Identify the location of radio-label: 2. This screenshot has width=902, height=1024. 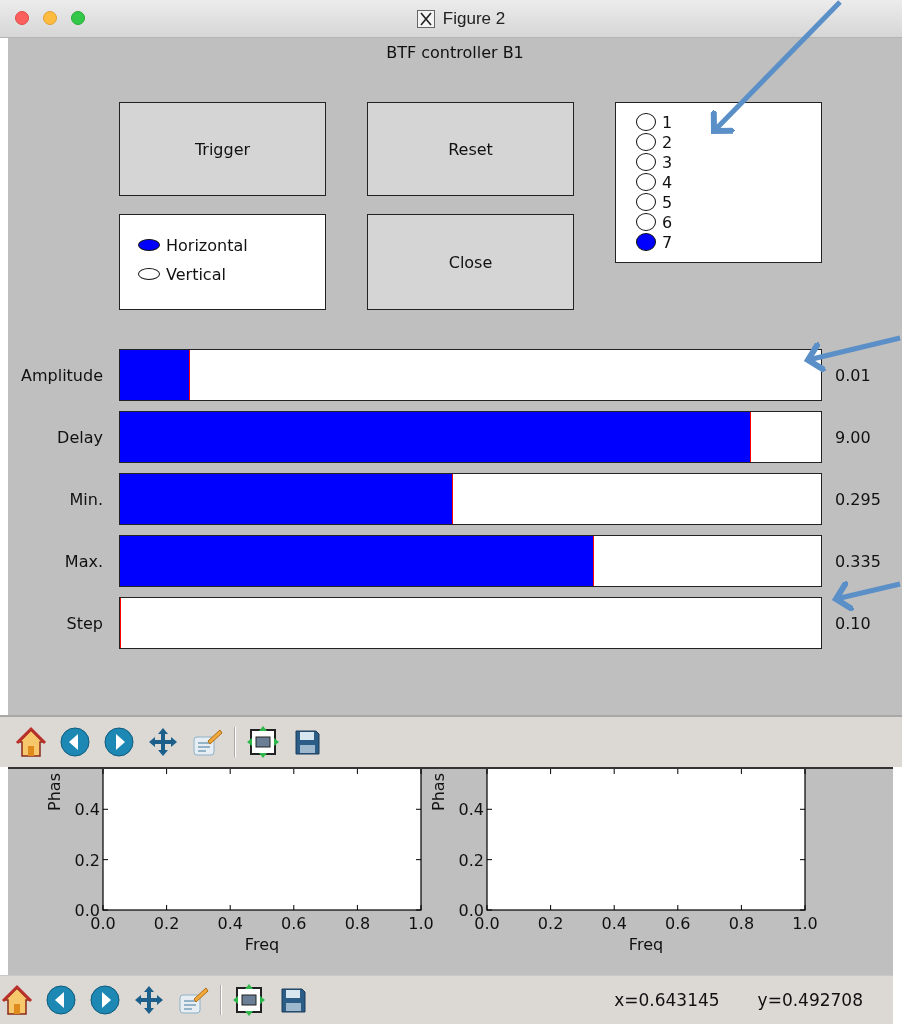
(667, 142).